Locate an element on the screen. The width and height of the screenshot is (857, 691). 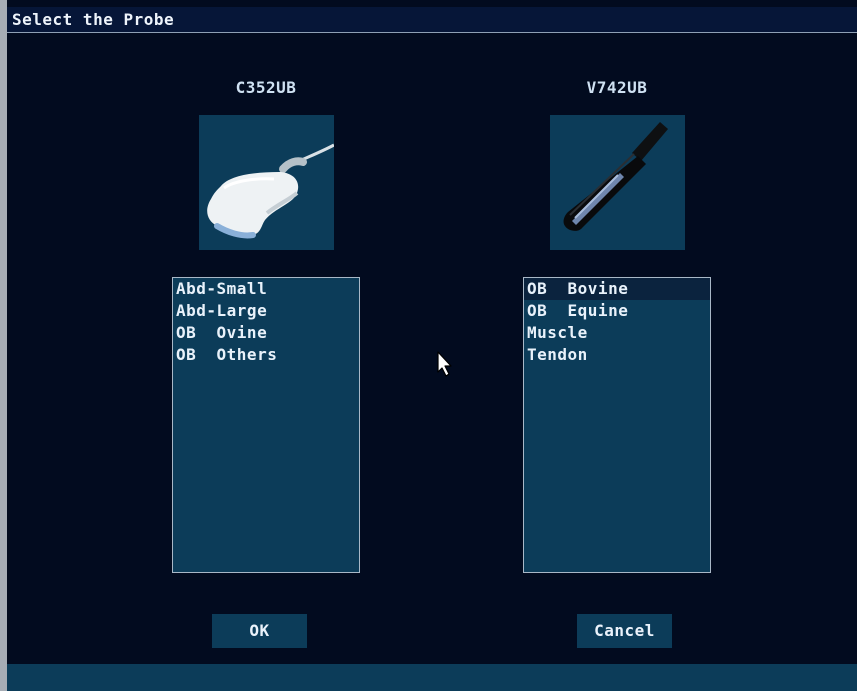
preset-list-v742ub: OB Bovine OB Equine Muscle Tendon is located at coordinates (617, 425).